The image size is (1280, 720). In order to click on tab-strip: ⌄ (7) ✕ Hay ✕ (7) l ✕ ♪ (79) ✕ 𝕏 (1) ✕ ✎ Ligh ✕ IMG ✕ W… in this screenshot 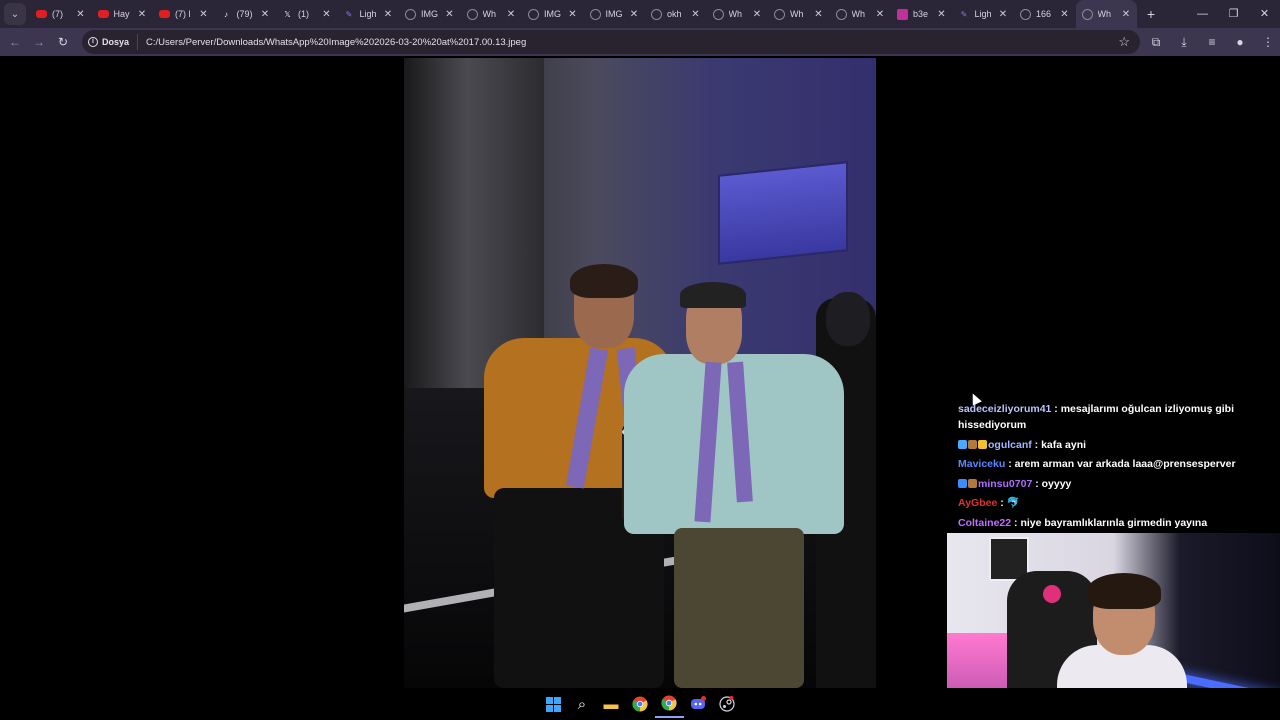, I will do `click(640, 14)`.